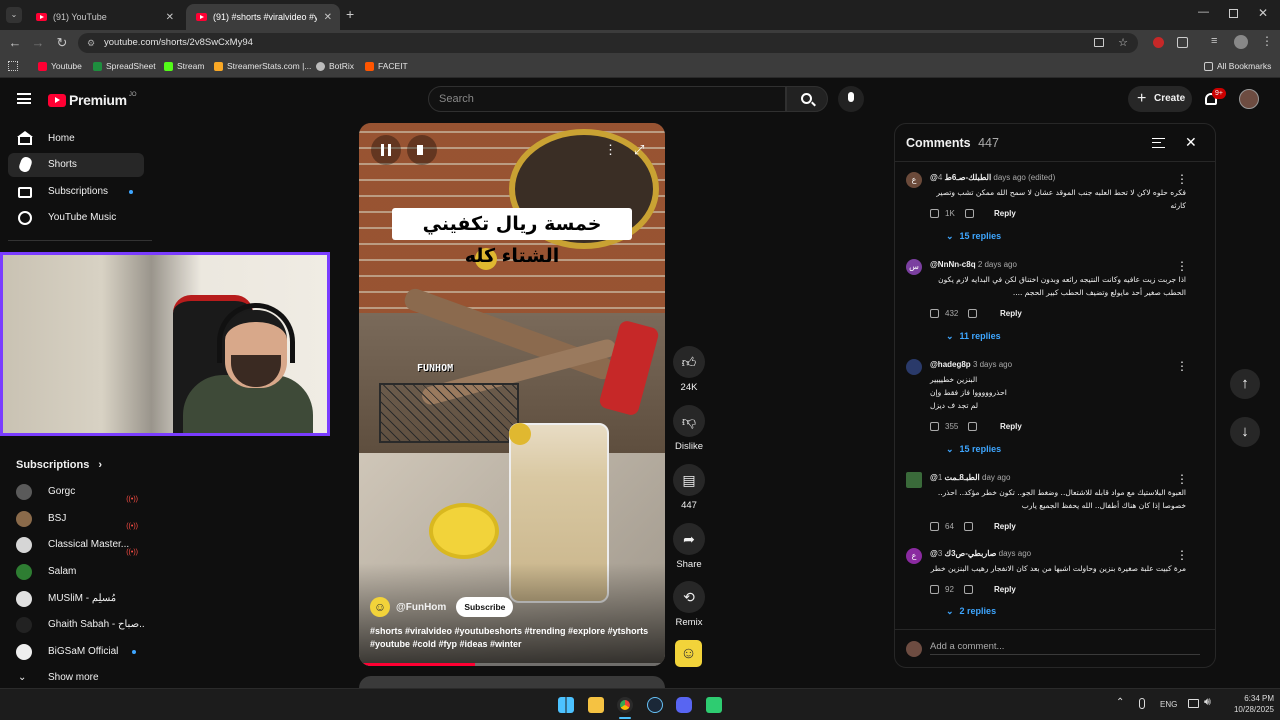 This screenshot has width=1280, height=720. Describe the element at coordinates (607, 99) in the screenshot. I see `search-input: Search` at that location.